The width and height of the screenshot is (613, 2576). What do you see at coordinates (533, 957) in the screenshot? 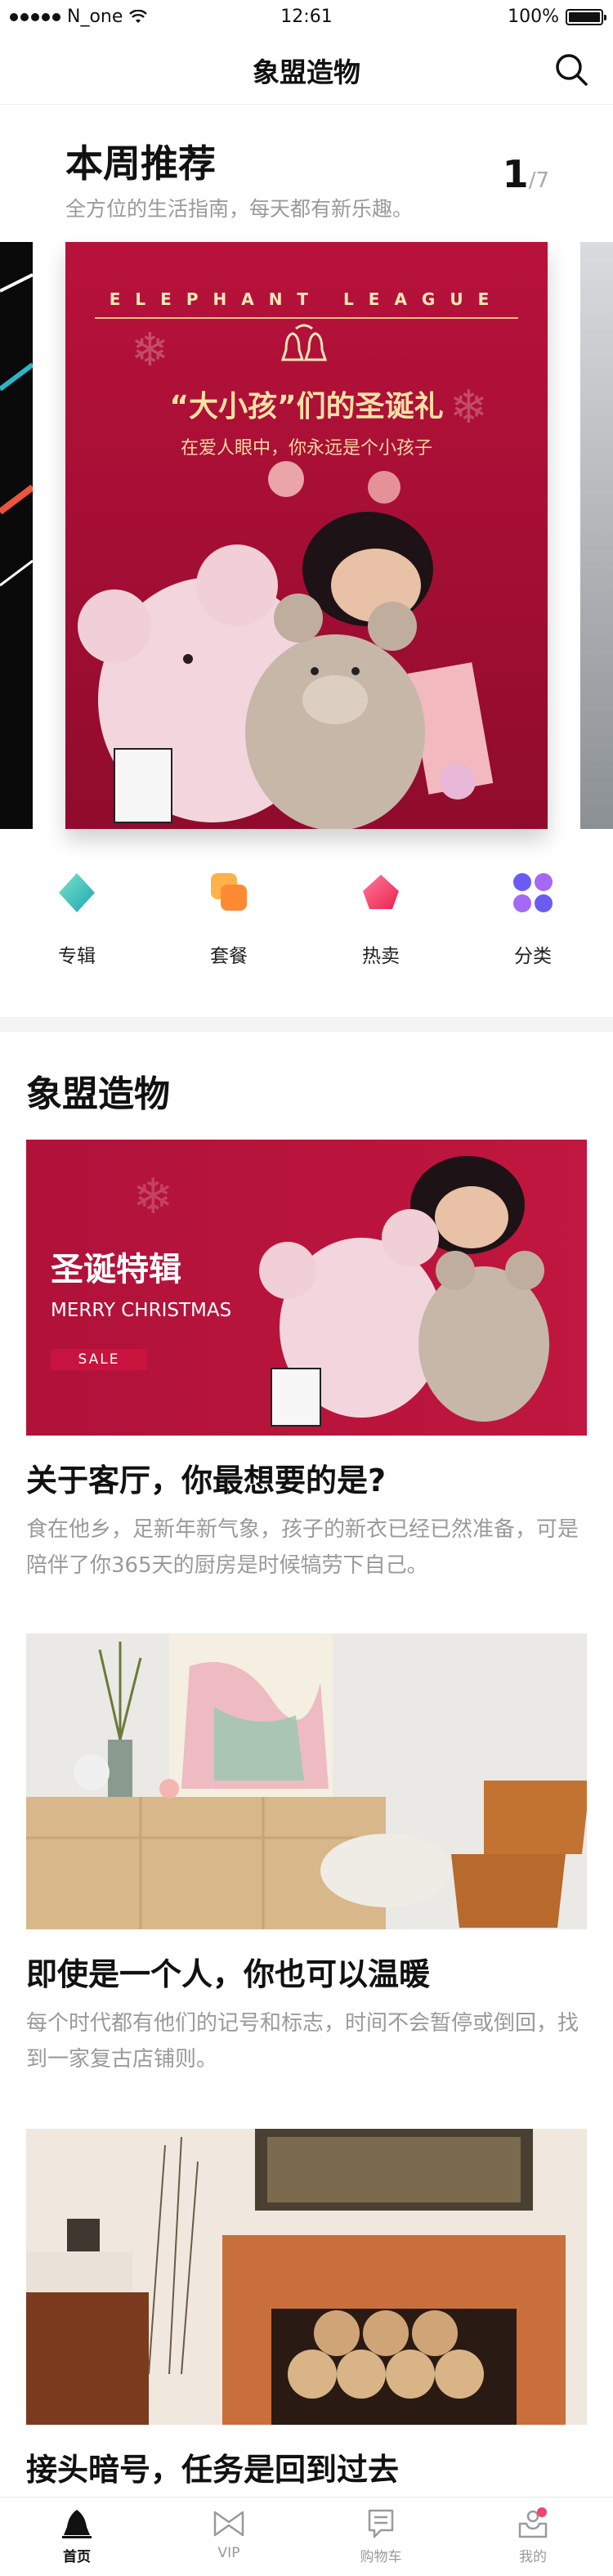
I see `category-label: 分类` at bounding box center [533, 957].